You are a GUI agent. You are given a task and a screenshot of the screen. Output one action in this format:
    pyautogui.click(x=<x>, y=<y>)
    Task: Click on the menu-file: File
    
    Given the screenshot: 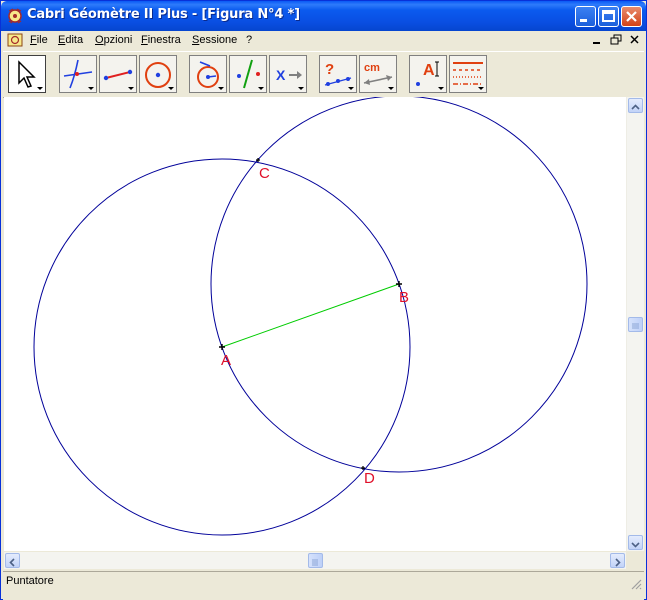 What is the action you would take?
    pyautogui.click(x=39, y=40)
    